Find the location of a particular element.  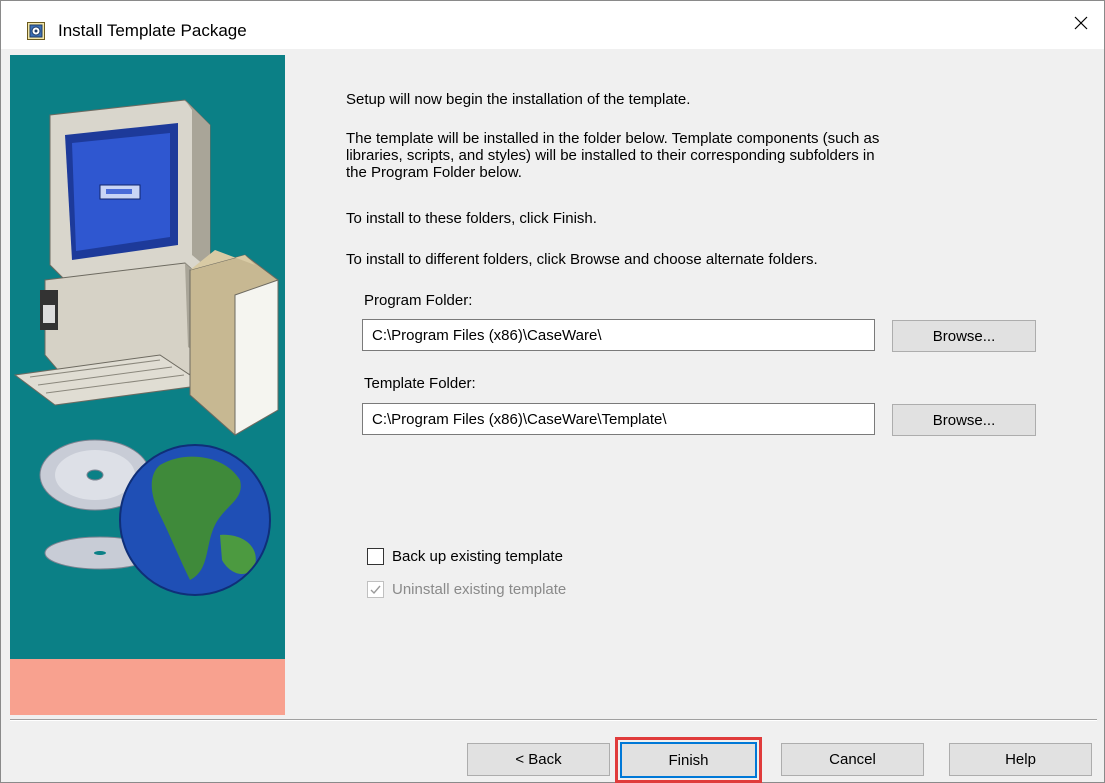

checkmark-icon is located at coordinates (375, 590).